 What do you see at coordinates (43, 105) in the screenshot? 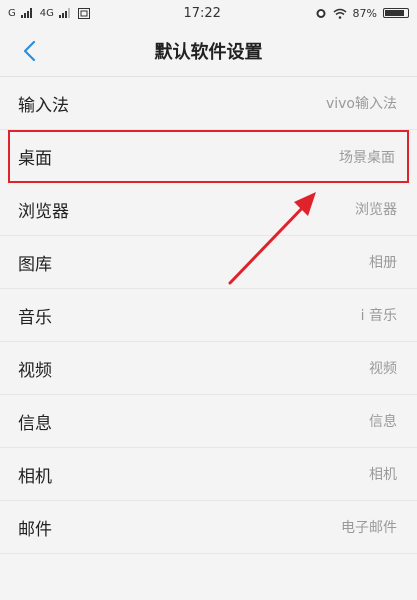
I see `list-item-label: 输入法` at bounding box center [43, 105].